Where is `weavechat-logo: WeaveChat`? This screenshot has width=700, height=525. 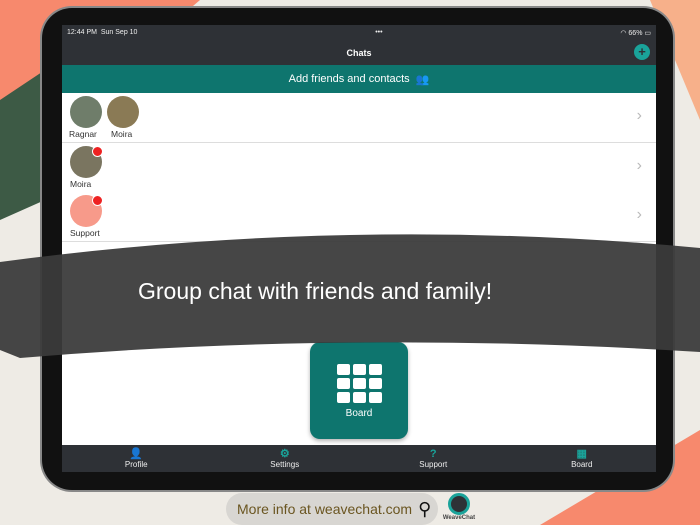
weavechat-logo: WeaveChat is located at coordinates (459, 507).